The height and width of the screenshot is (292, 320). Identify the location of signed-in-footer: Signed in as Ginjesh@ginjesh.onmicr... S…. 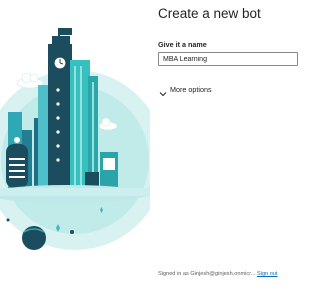
(225, 274).